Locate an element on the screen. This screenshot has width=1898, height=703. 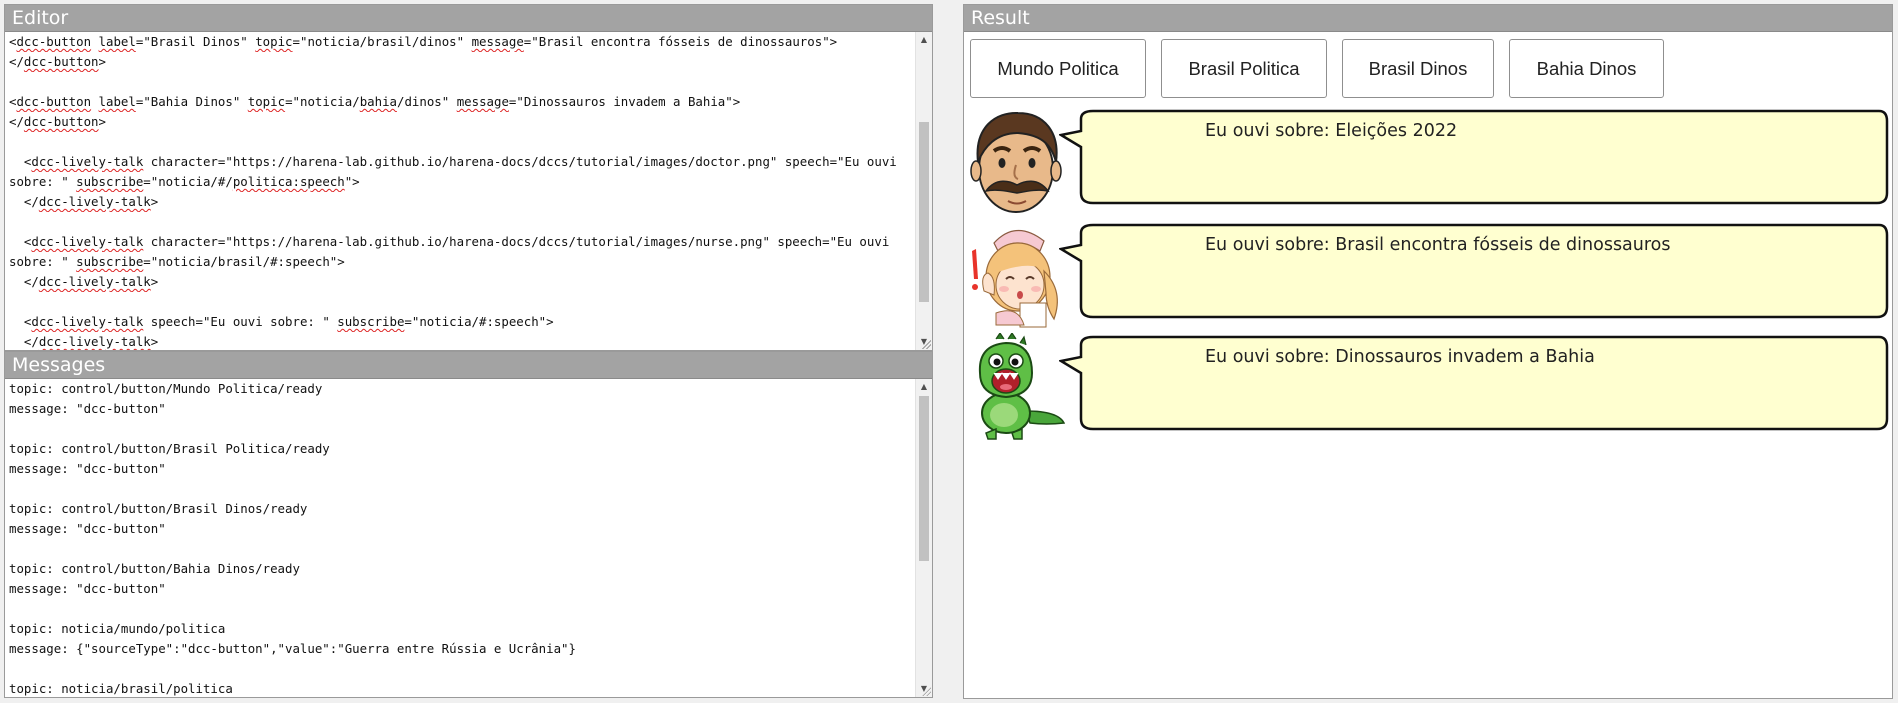
code-token: ="noticia/brasil/dinos" is located at coordinates (382, 41).